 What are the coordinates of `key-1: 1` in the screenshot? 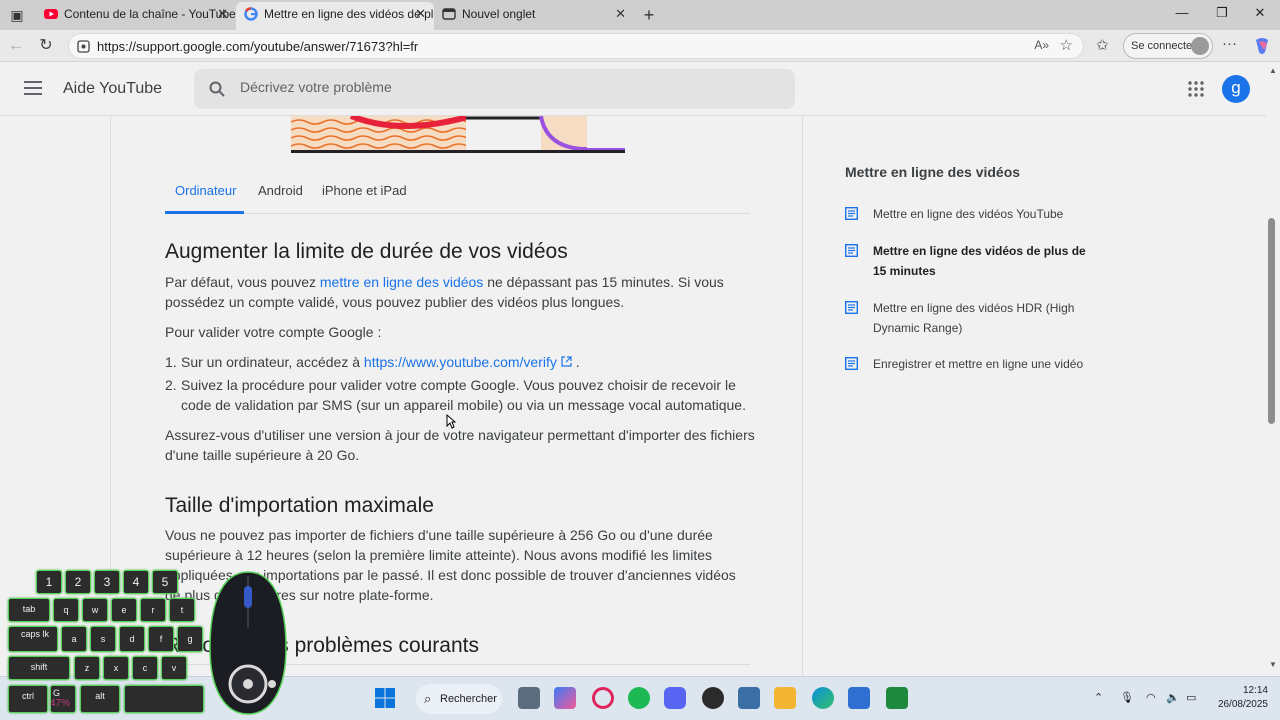 It's located at (49, 582).